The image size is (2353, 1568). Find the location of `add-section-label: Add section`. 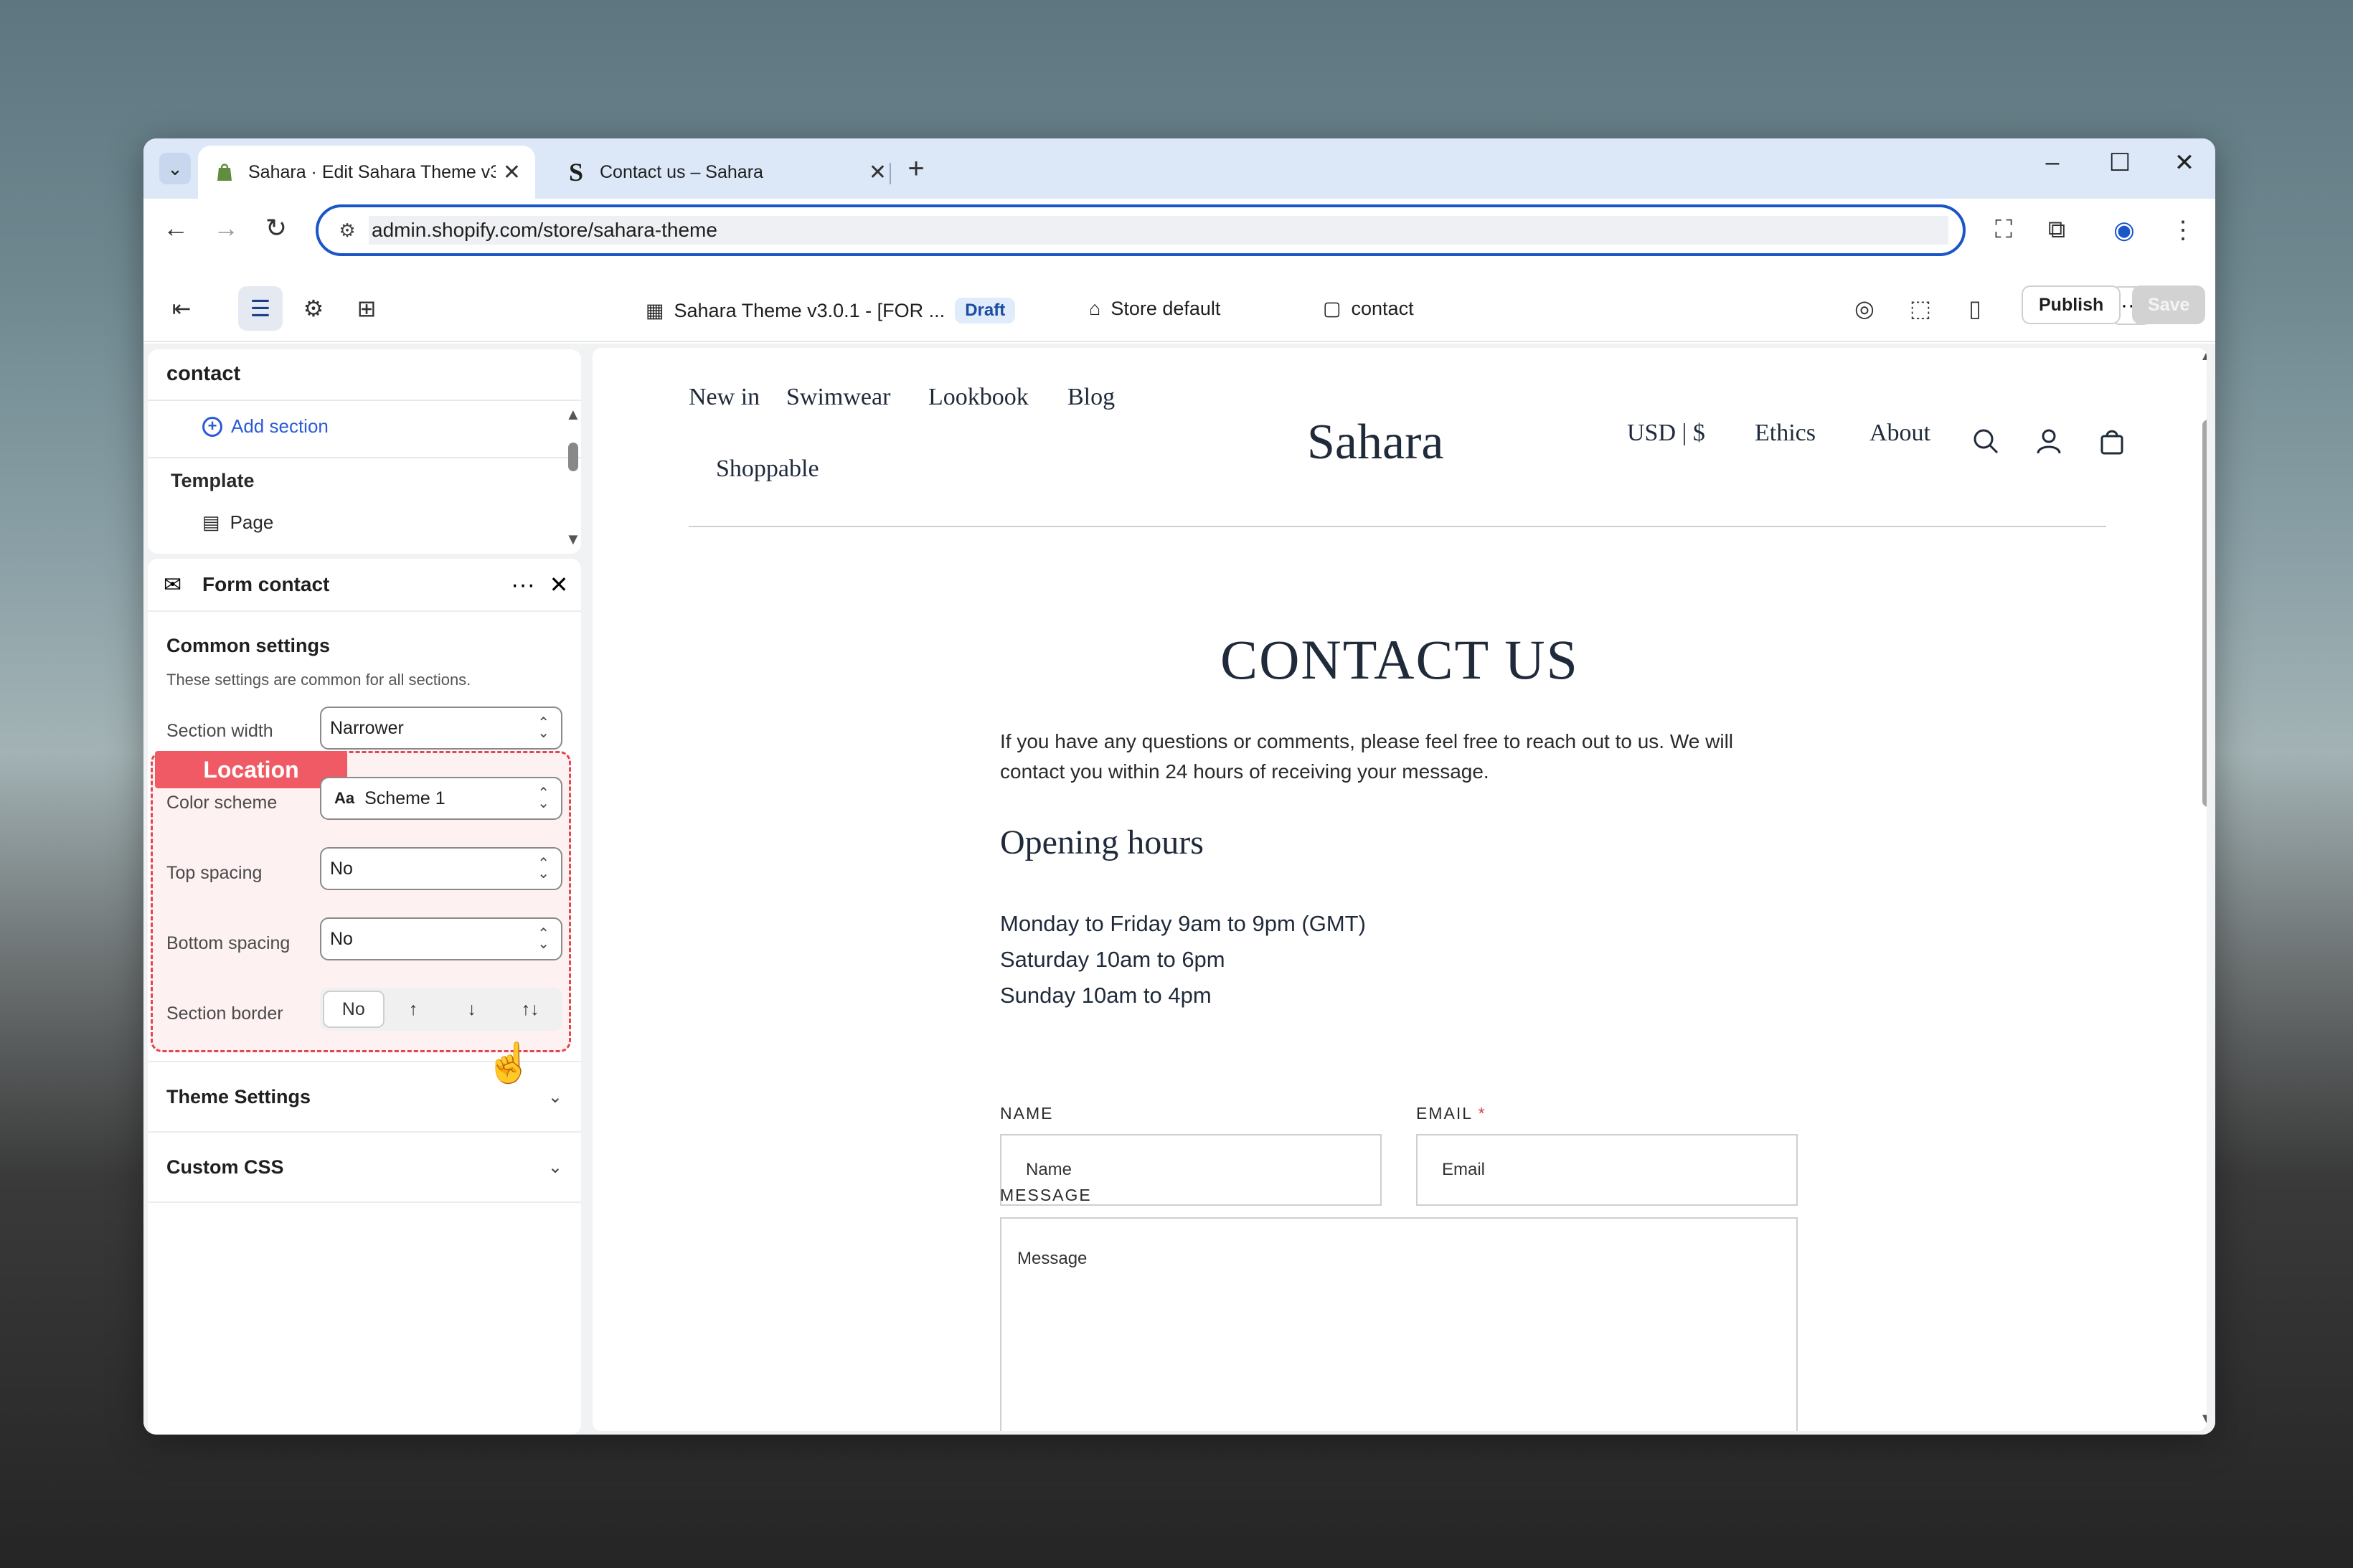

add-section-label: Add section is located at coordinates (280, 426).